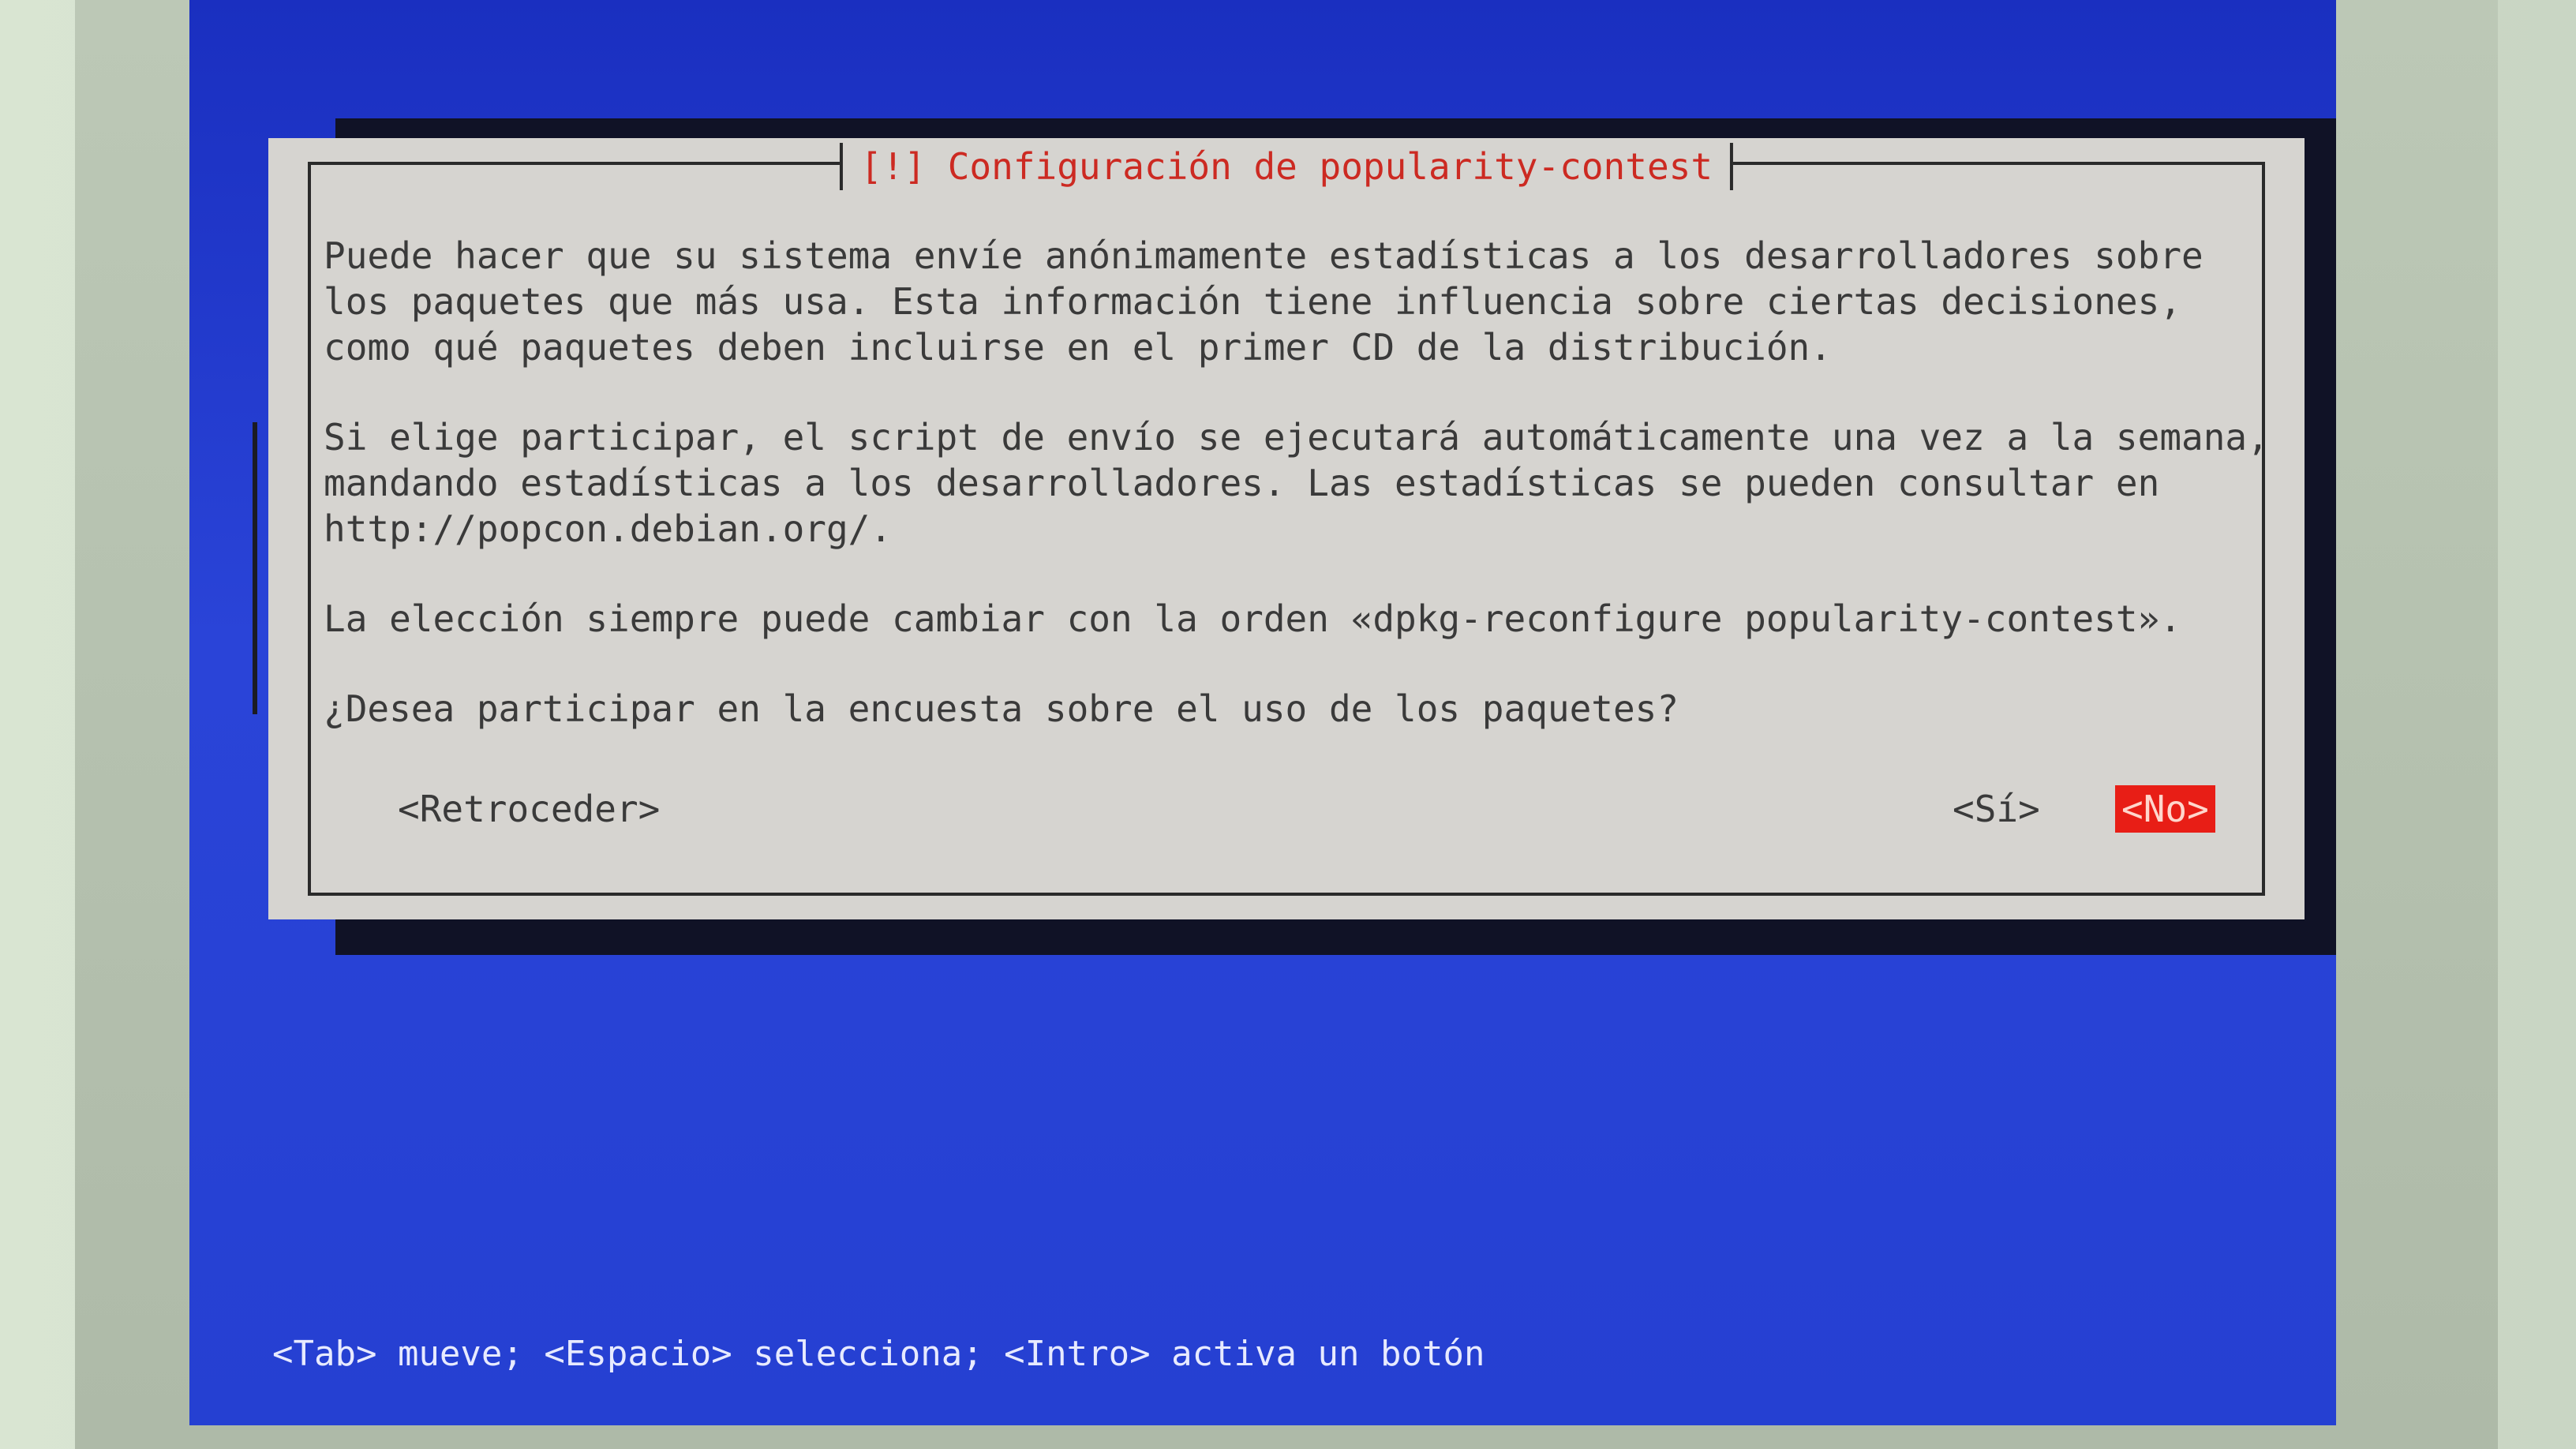 The width and height of the screenshot is (2576, 1449). I want to click on yes-button: <Sí>, so click(1996, 809).